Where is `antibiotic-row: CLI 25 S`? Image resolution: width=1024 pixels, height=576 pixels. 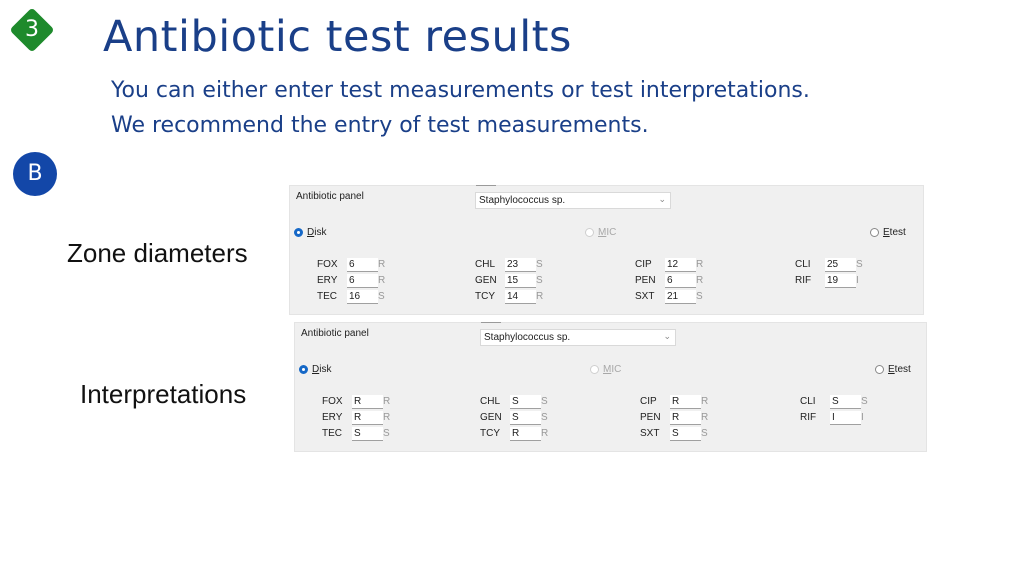 antibiotic-row: CLI 25 S is located at coordinates (835, 265).